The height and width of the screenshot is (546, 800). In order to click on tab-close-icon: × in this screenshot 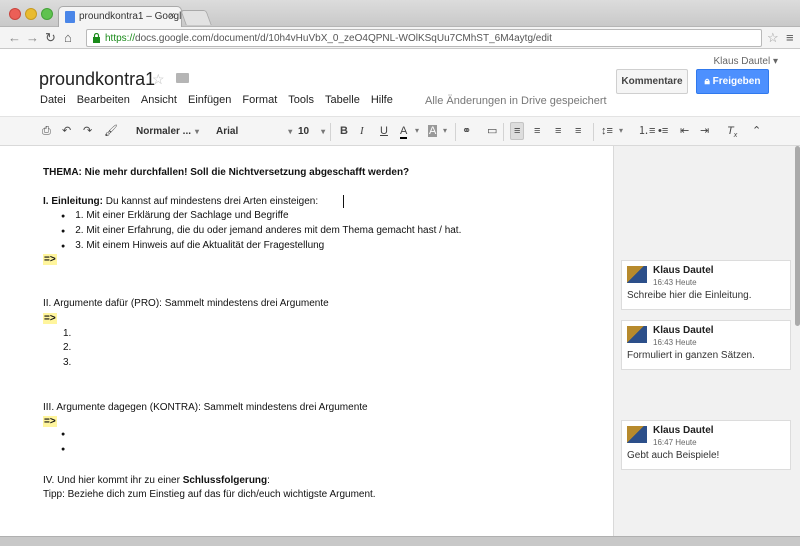, I will do `click(172, 16)`.